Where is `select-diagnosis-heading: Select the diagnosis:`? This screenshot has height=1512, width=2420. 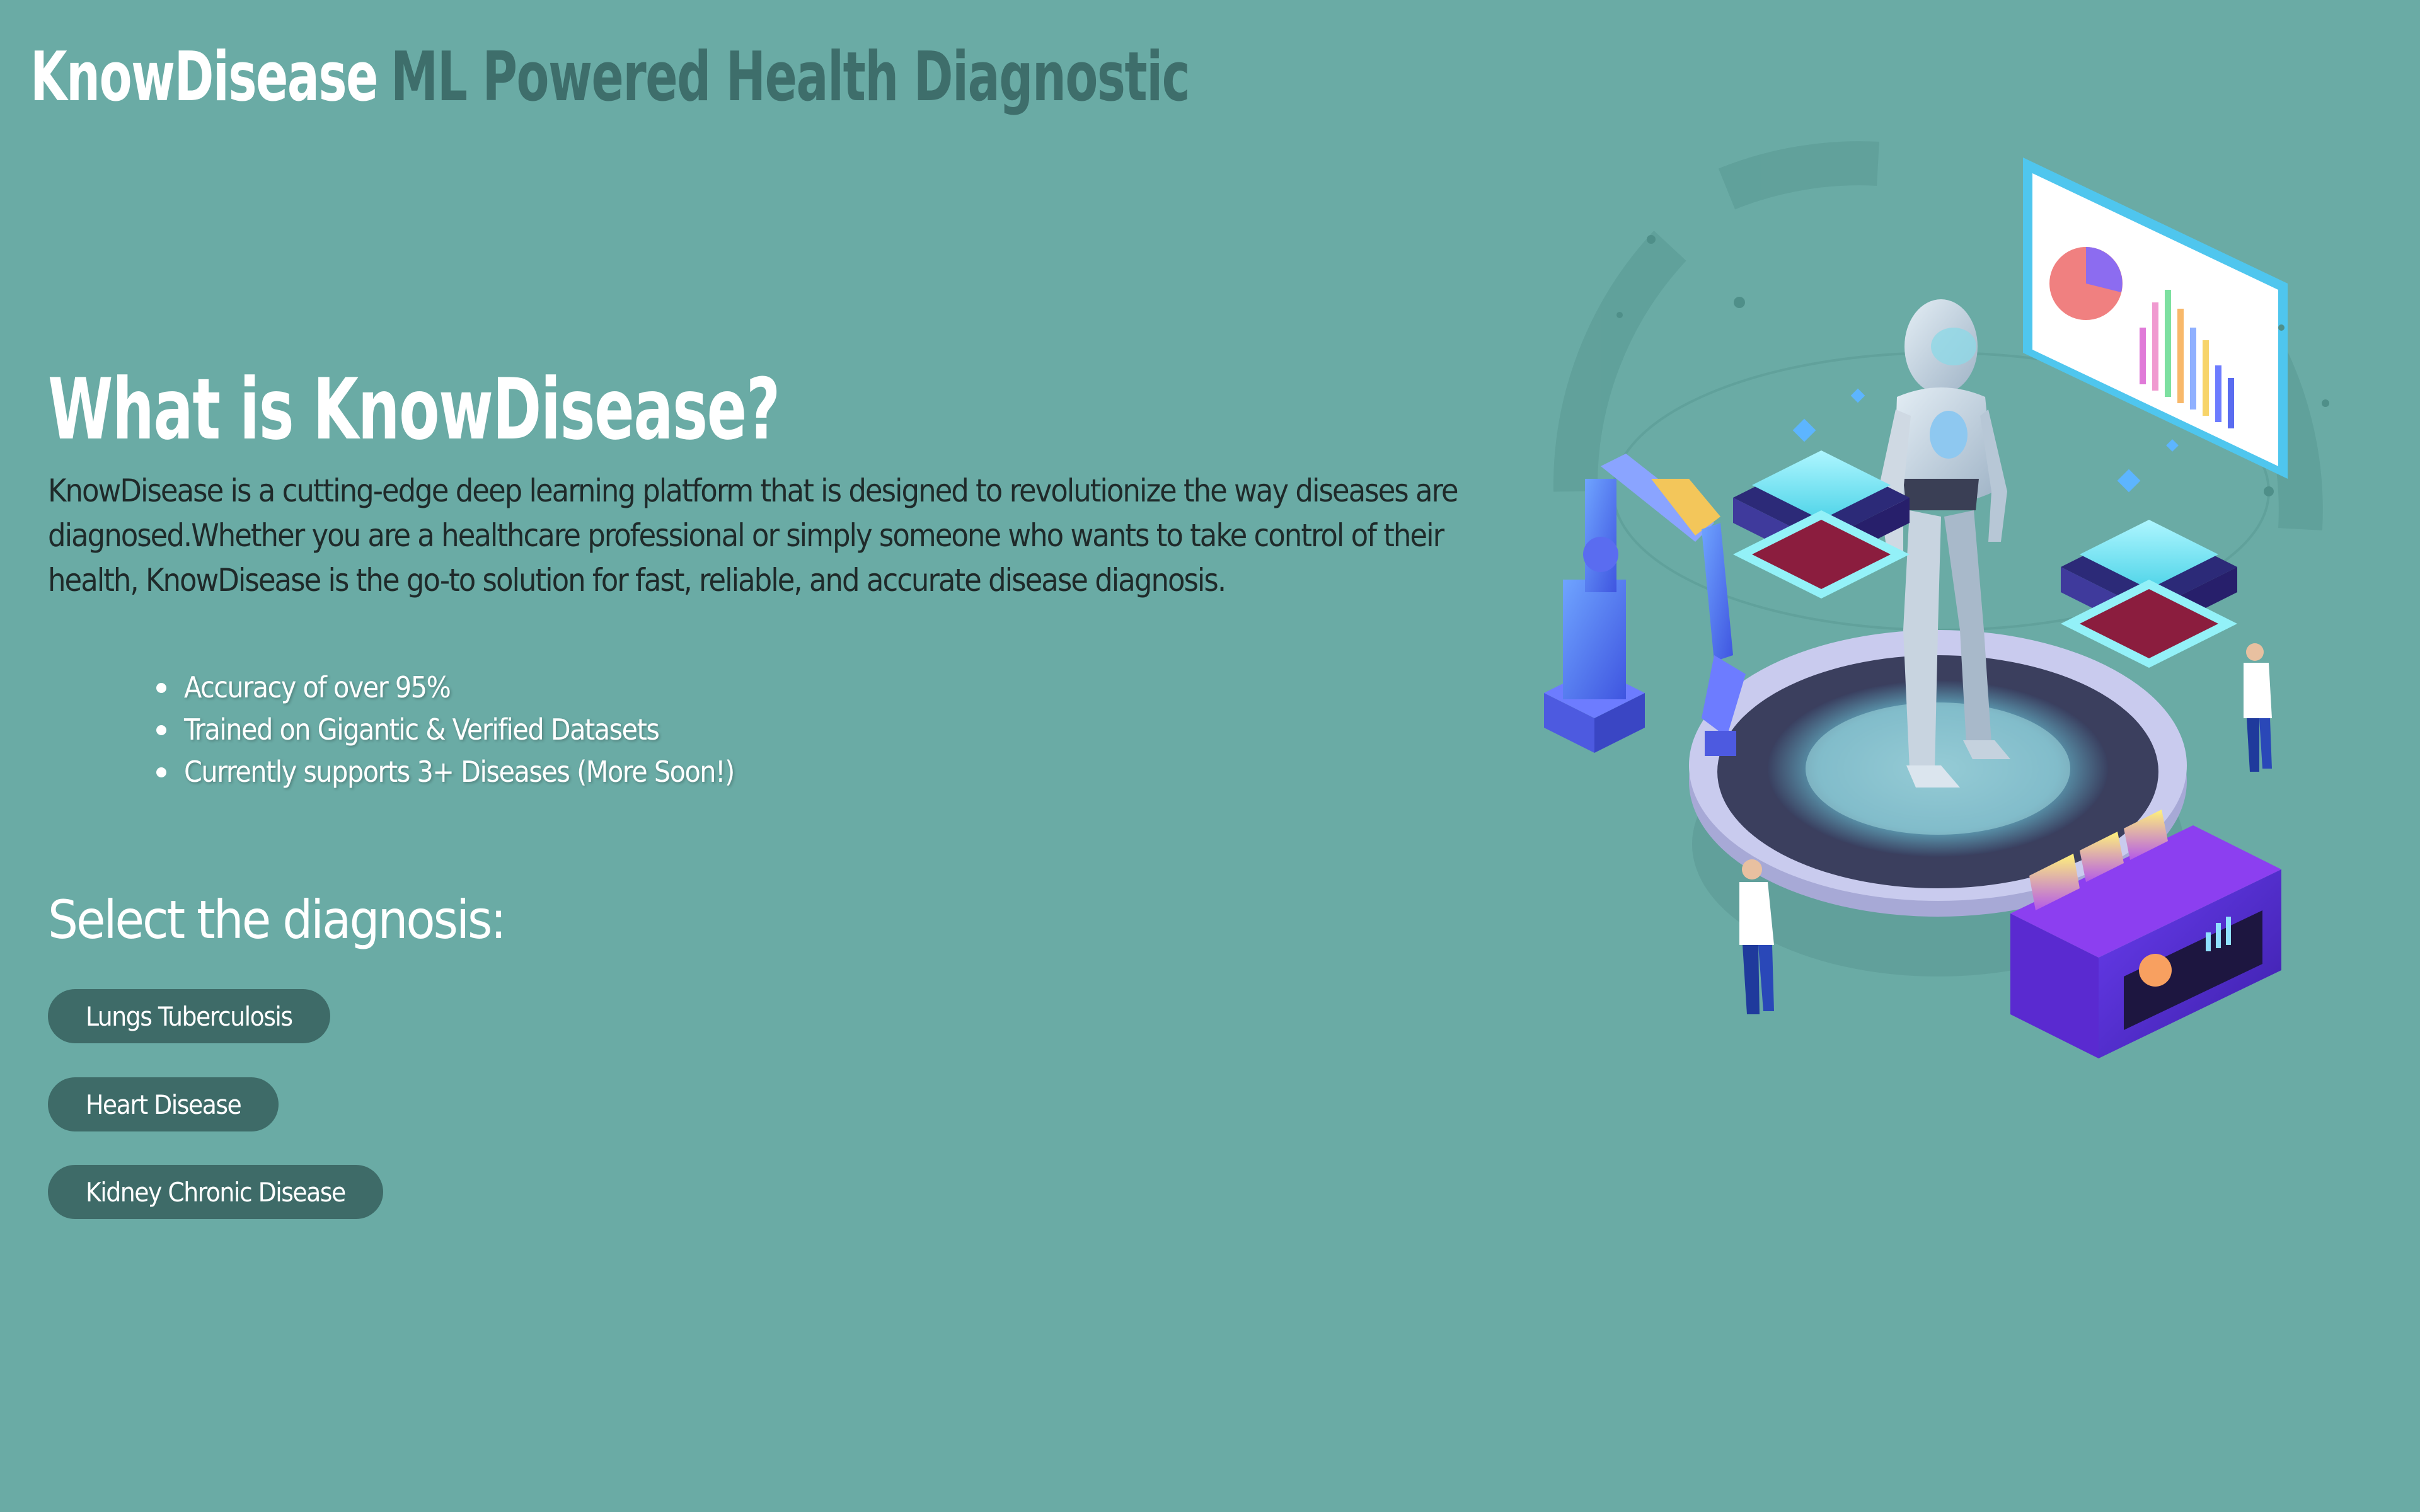
select-diagnosis-heading: Select the diagnosis: is located at coordinates (277, 920).